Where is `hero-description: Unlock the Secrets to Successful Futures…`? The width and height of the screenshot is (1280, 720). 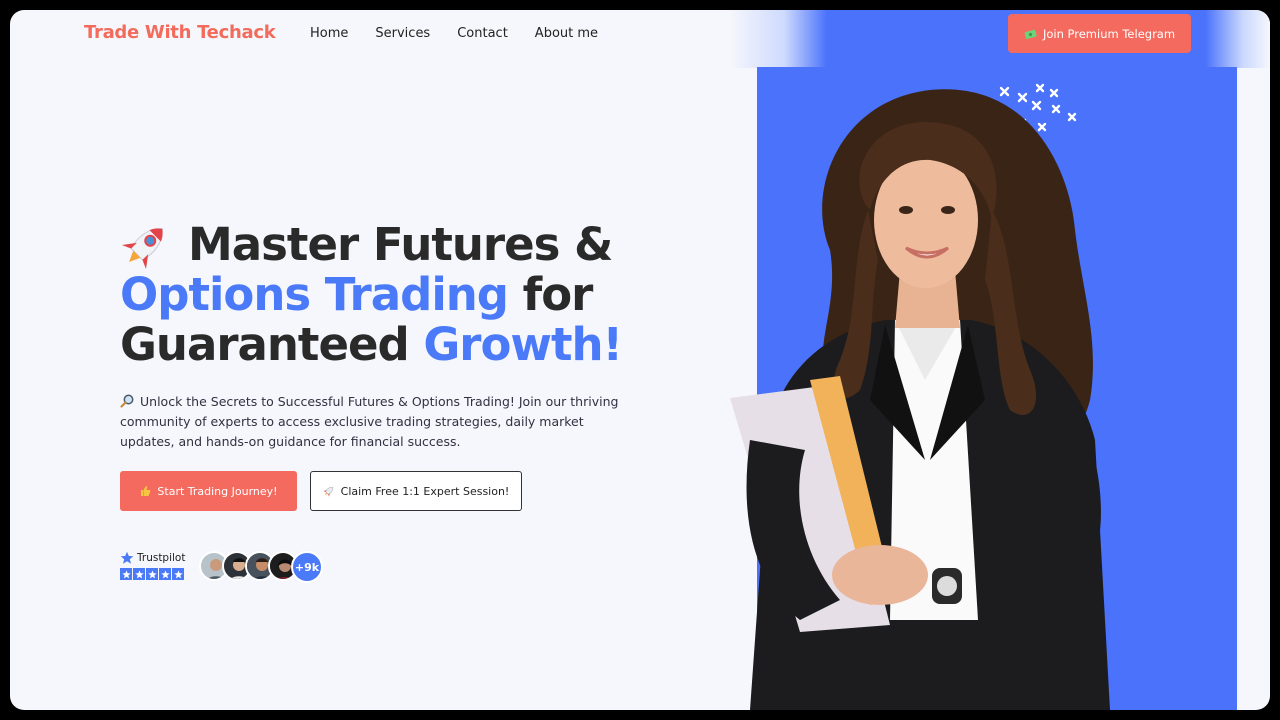
hero-description: Unlock the Secrets to Successful Futures… is located at coordinates (380, 422).